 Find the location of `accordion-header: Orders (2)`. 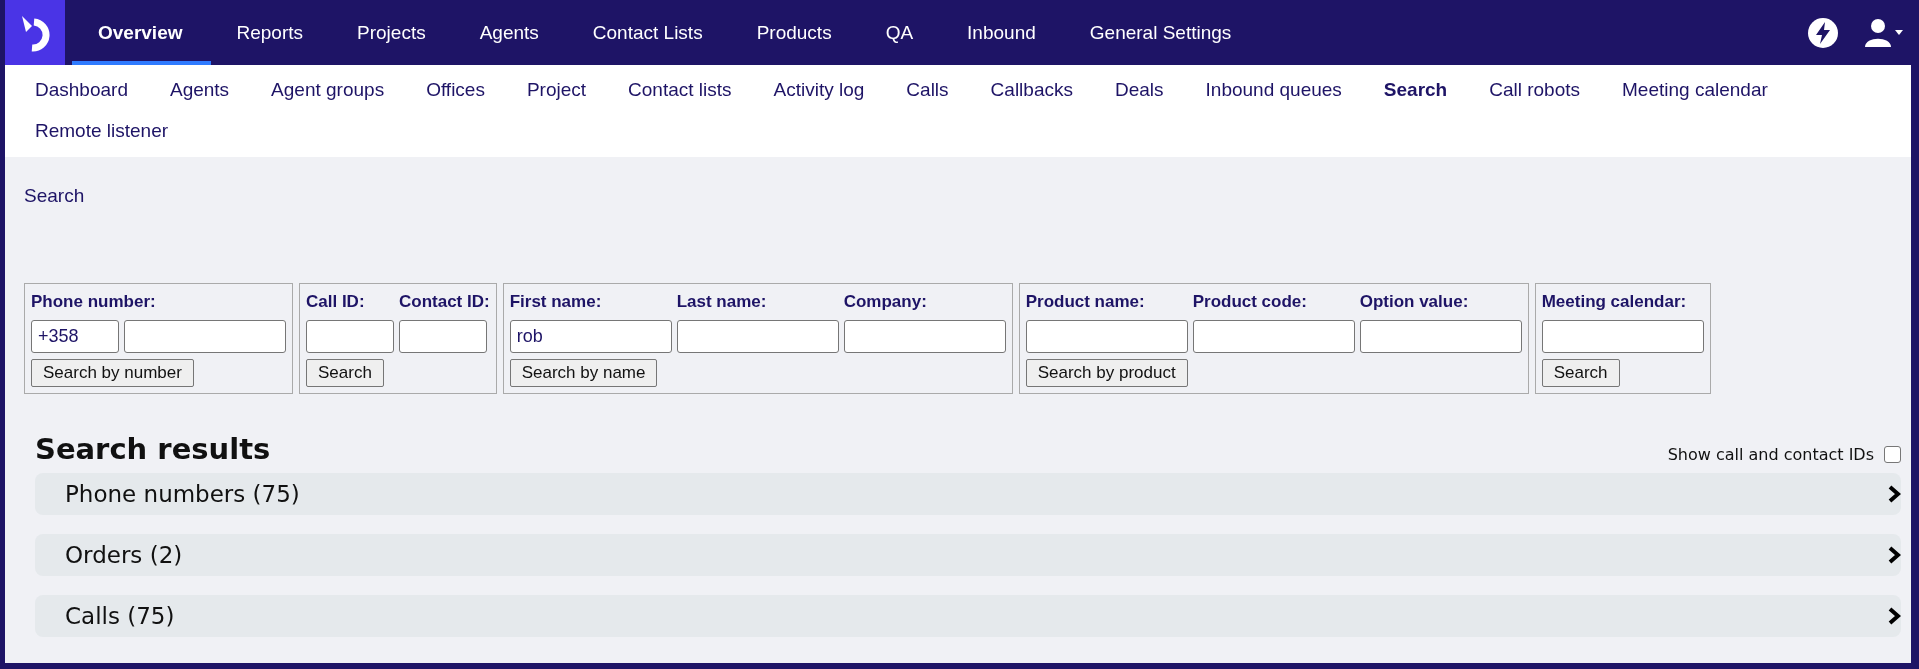

accordion-header: Orders (2) is located at coordinates (968, 555).